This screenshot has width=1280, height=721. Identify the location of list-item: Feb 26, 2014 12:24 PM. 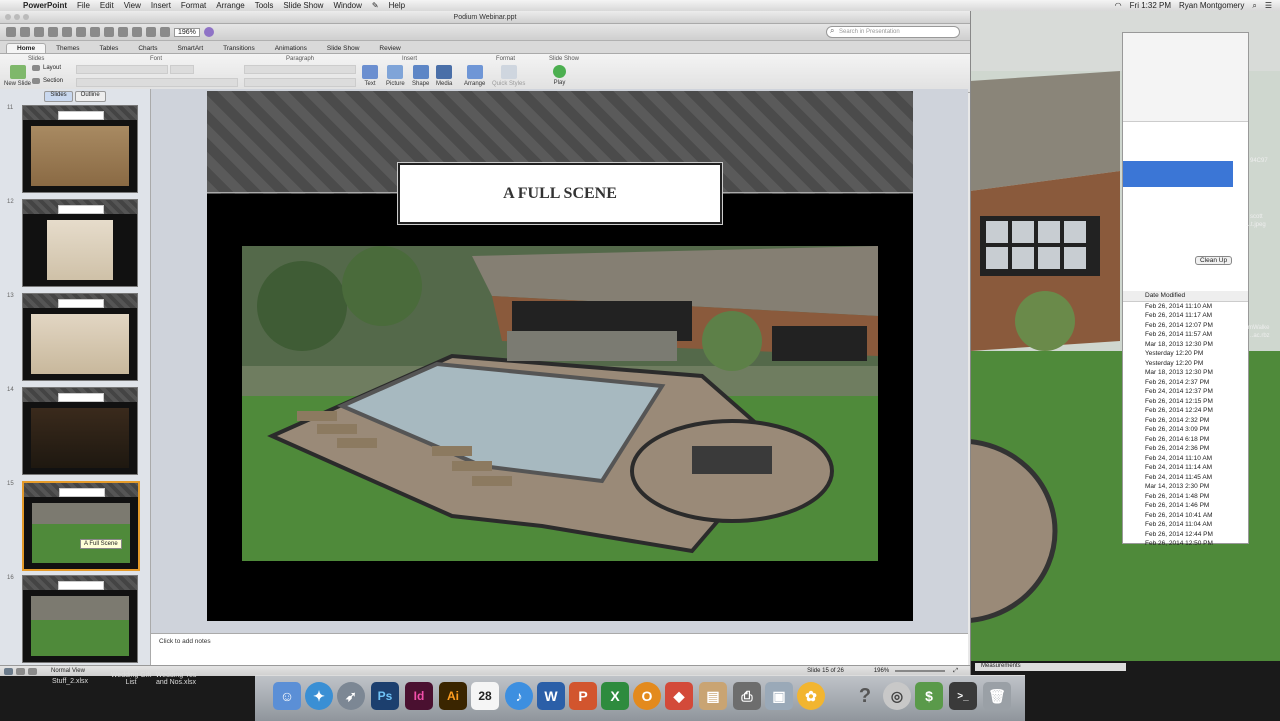
(1185, 411).